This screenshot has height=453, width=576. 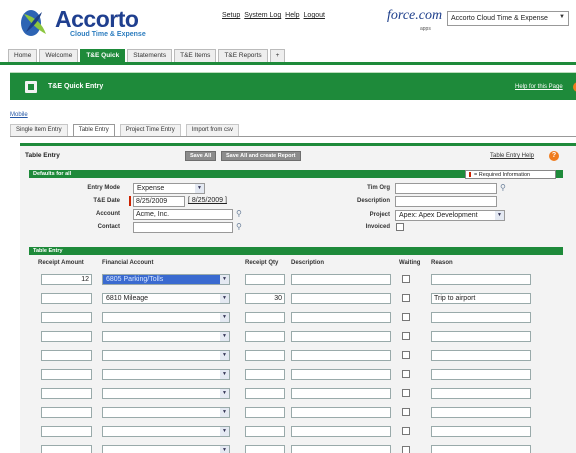 What do you see at coordinates (59, 55) in the screenshot?
I see `tab-welcome: Welcome` at bounding box center [59, 55].